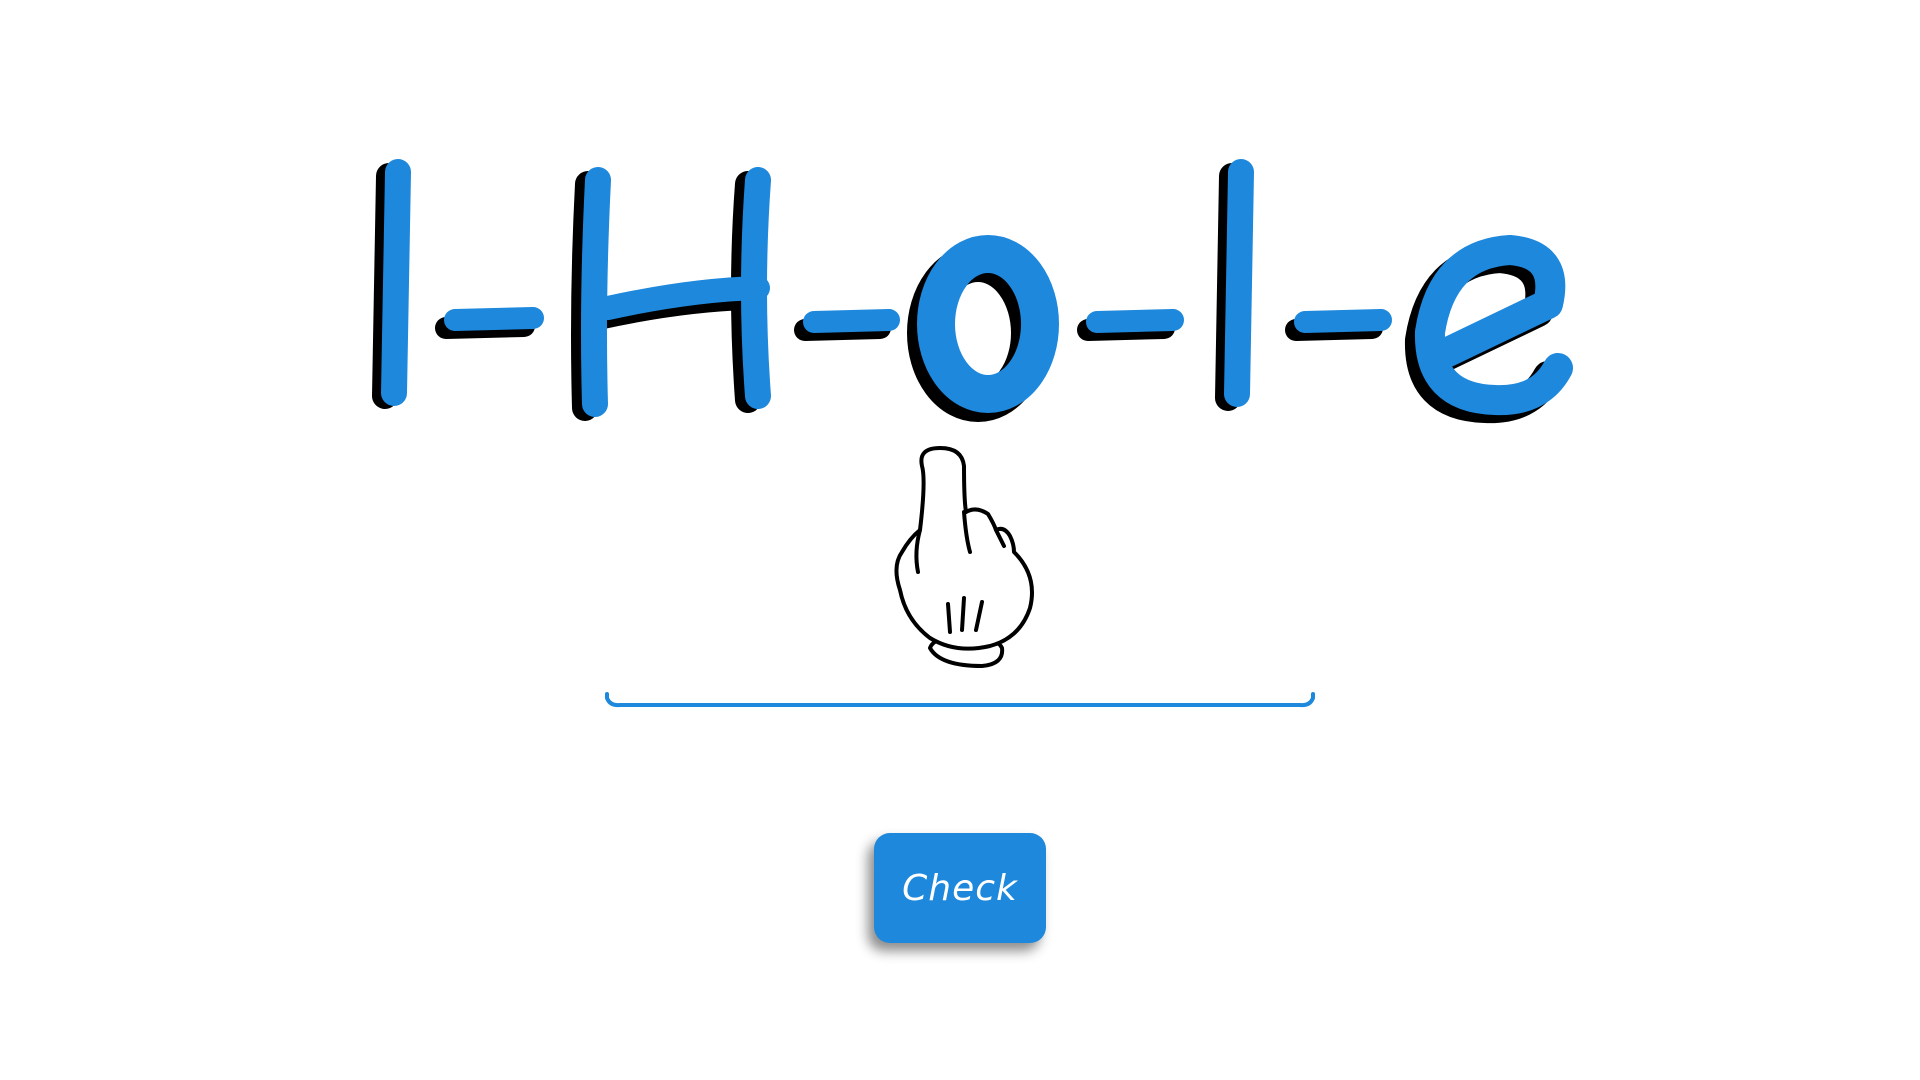 This screenshot has width=1920, height=1080. What do you see at coordinates (964, 557) in the screenshot?
I see `pointing-hand-icon` at bounding box center [964, 557].